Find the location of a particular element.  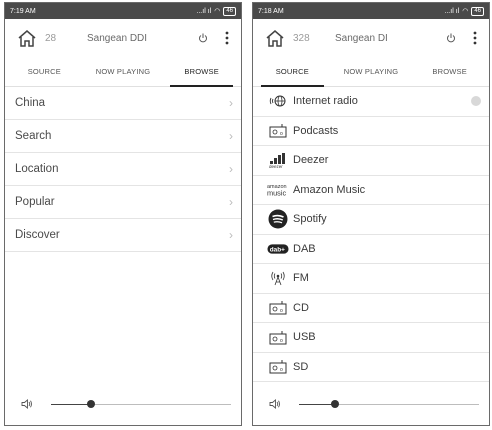

source-label: CD is located at coordinates (301, 307).